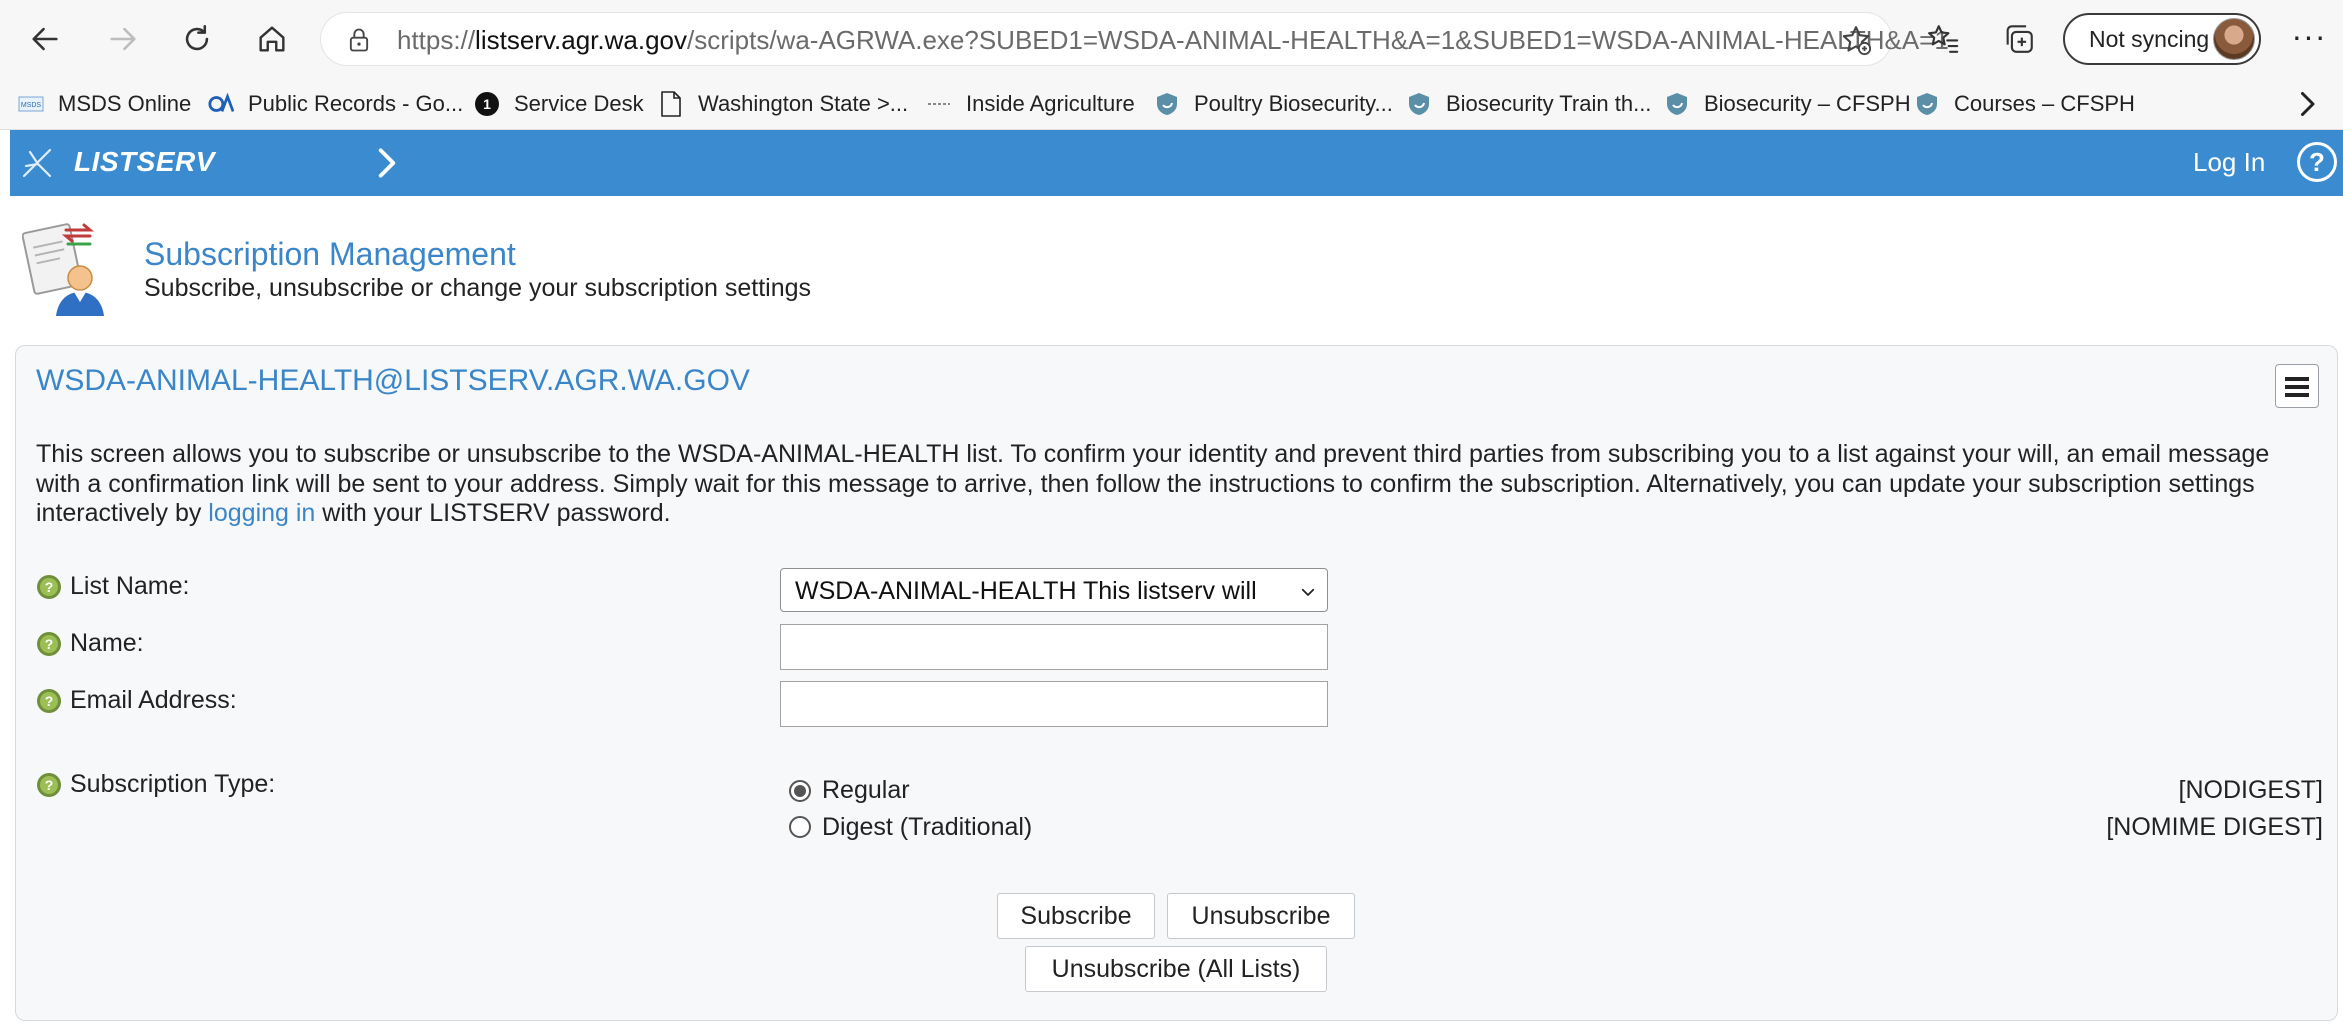 This screenshot has height=1034, width=2343. What do you see at coordinates (1308, 592) in the screenshot?
I see `chevron-down-icon` at bounding box center [1308, 592].